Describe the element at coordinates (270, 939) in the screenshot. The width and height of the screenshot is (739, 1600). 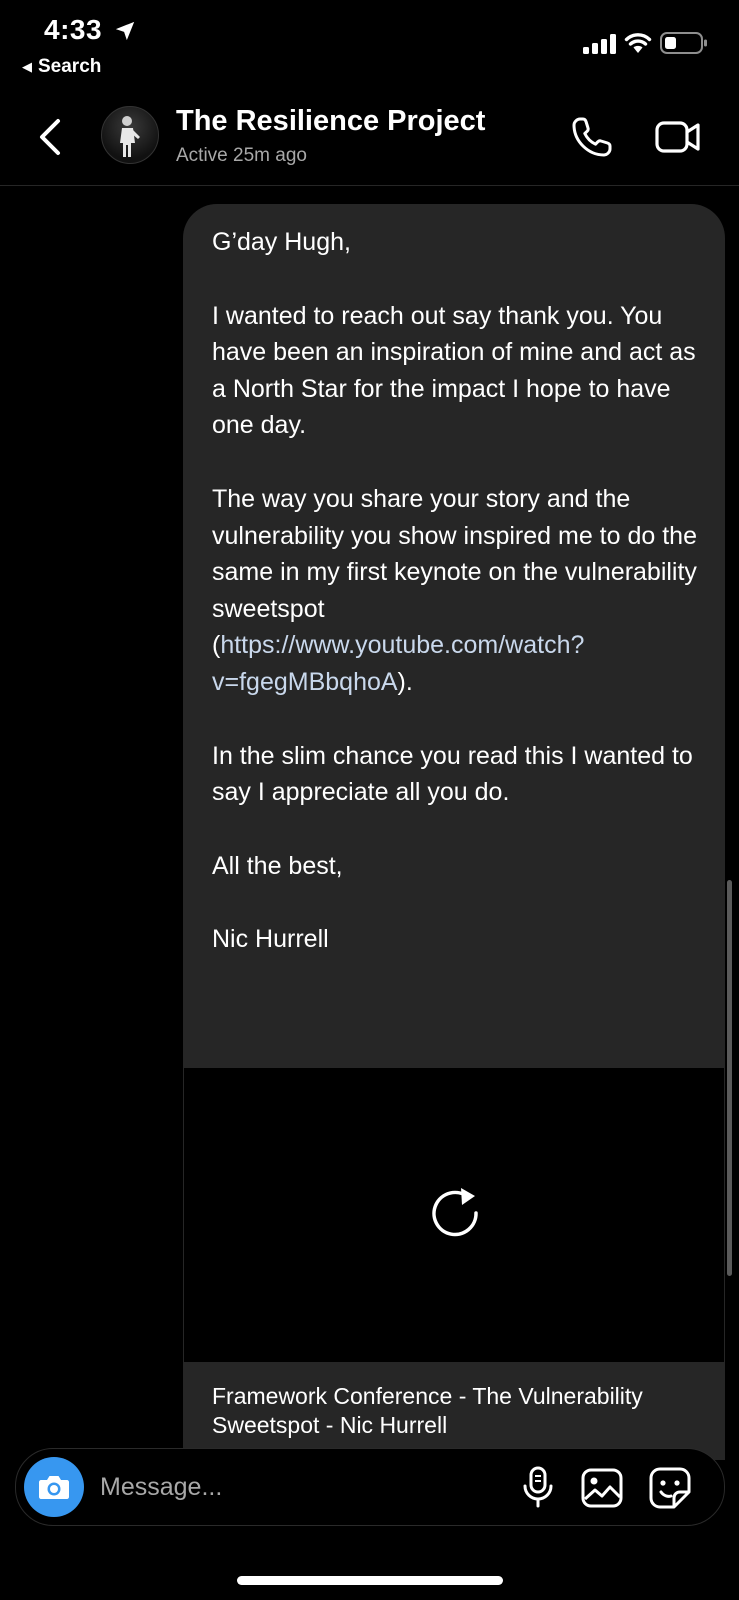
I see `message-signature: Nic Hurrell` at that location.